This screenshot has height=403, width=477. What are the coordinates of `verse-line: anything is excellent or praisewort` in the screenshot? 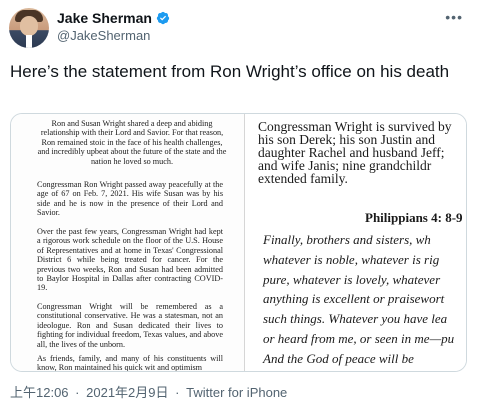 It's located at (354, 299).